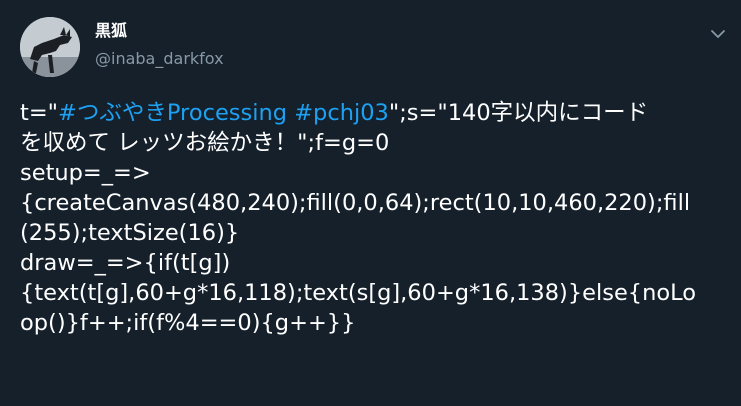 The image size is (741, 406). What do you see at coordinates (188, 323) in the screenshot?
I see `tweet-text-segment: op()}f++;if(f%4==0){g++}}` at bounding box center [188, 323].